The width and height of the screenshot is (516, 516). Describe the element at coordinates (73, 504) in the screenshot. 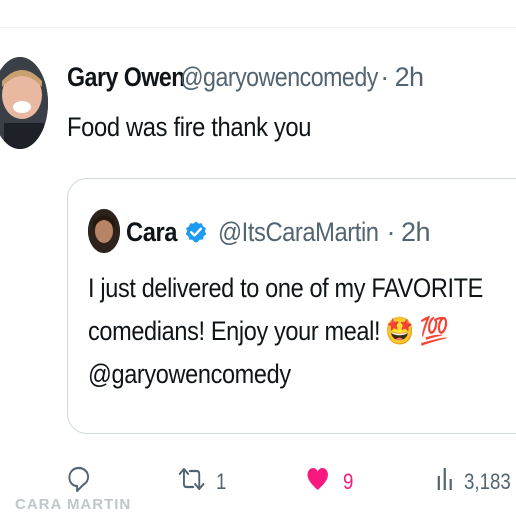

I see `watermark: CARA MARTIN` at that location.